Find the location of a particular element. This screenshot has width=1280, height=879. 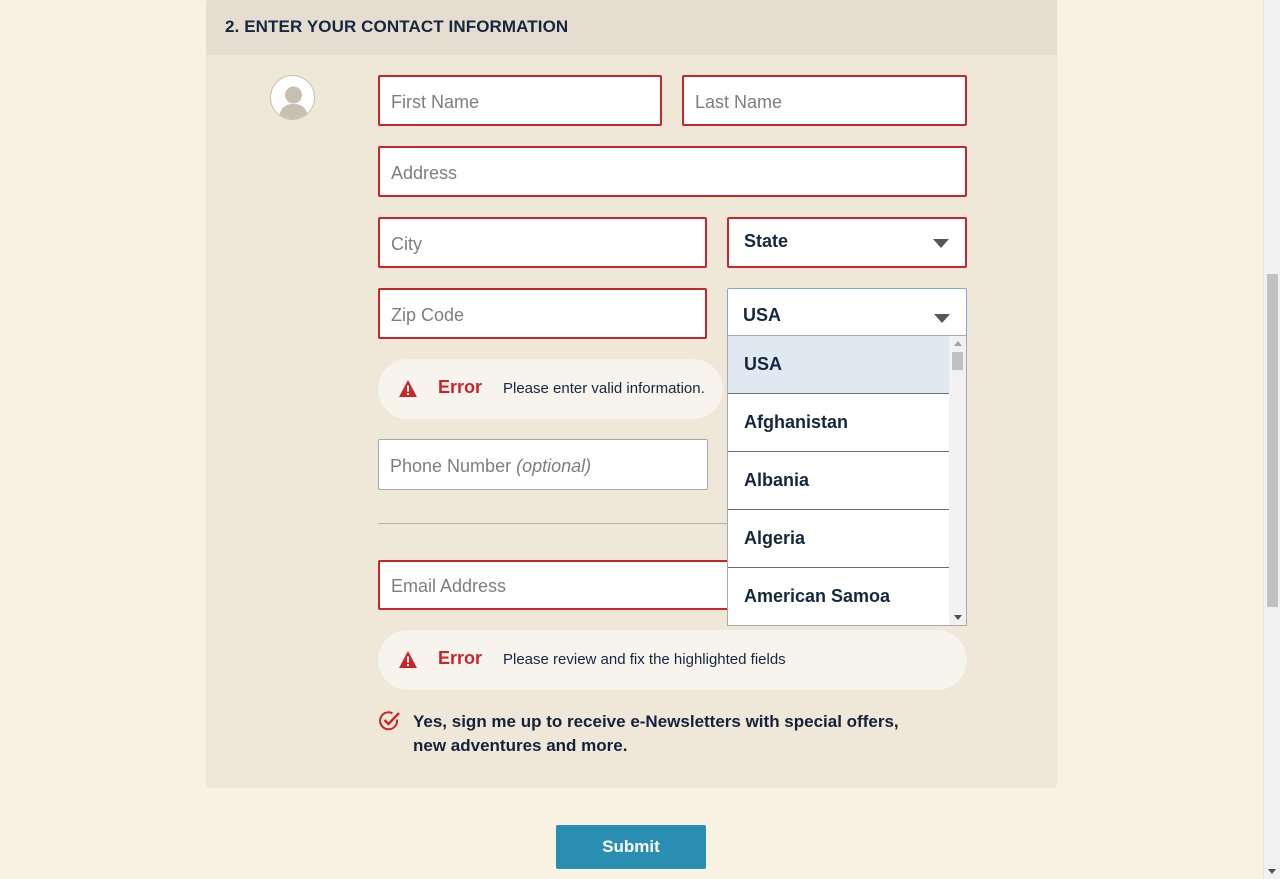

panel-header: 2. ENTER YOUR CONTACT INFORMATION is located at coordinates (631, 27).